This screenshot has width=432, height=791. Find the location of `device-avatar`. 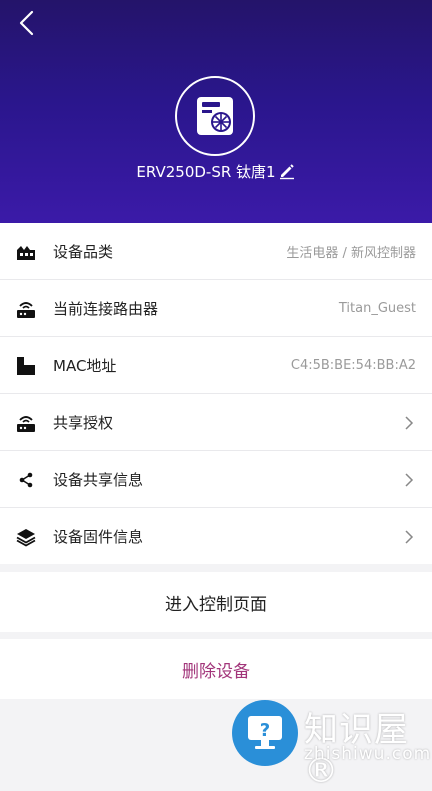

device-avatar is located at coordinates (215, 116).